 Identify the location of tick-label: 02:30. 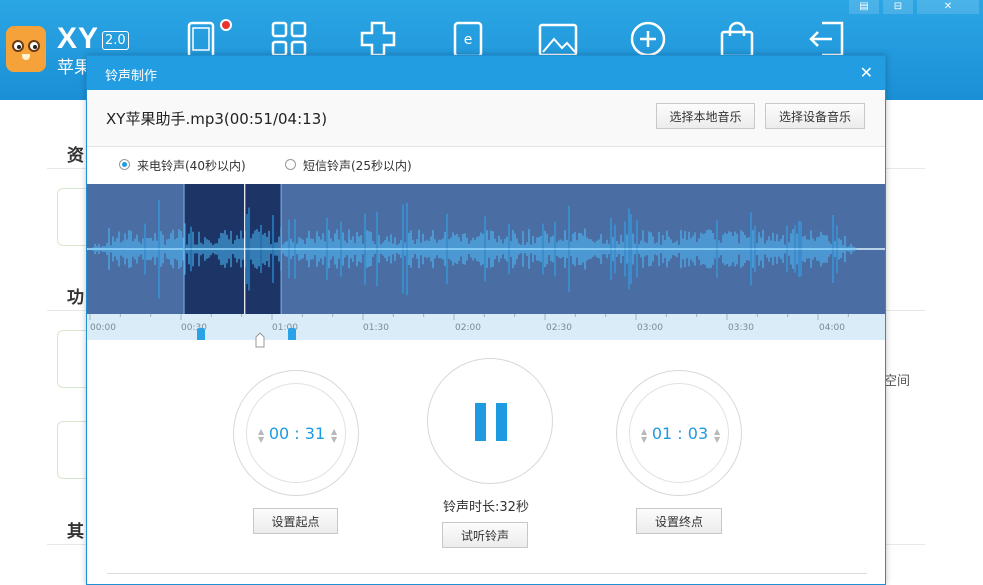
(559, 328).